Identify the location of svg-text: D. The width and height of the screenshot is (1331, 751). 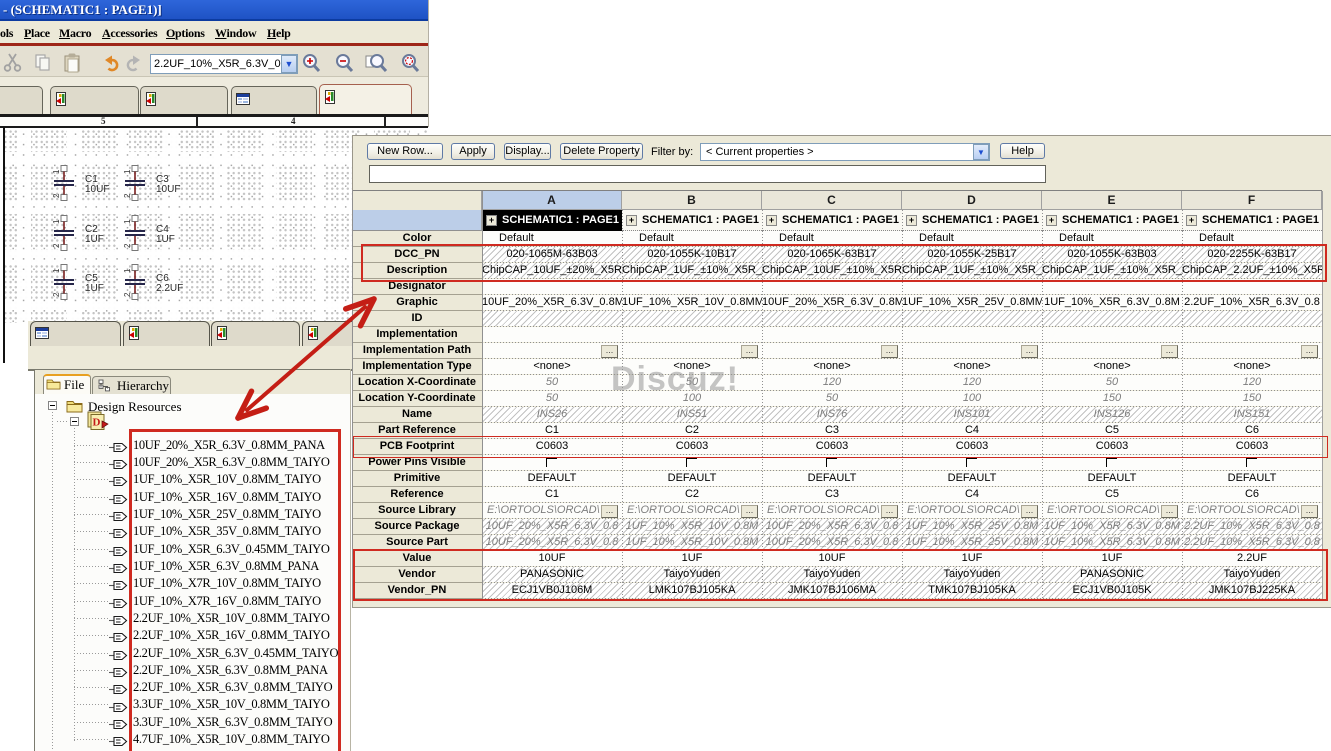
(97, 423).